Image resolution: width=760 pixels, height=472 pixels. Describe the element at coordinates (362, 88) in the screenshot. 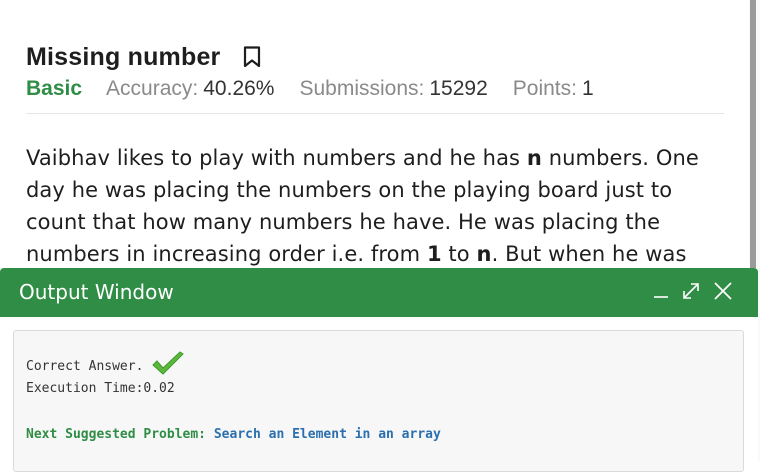

I see `submissions-label: Submissions:` at that location.